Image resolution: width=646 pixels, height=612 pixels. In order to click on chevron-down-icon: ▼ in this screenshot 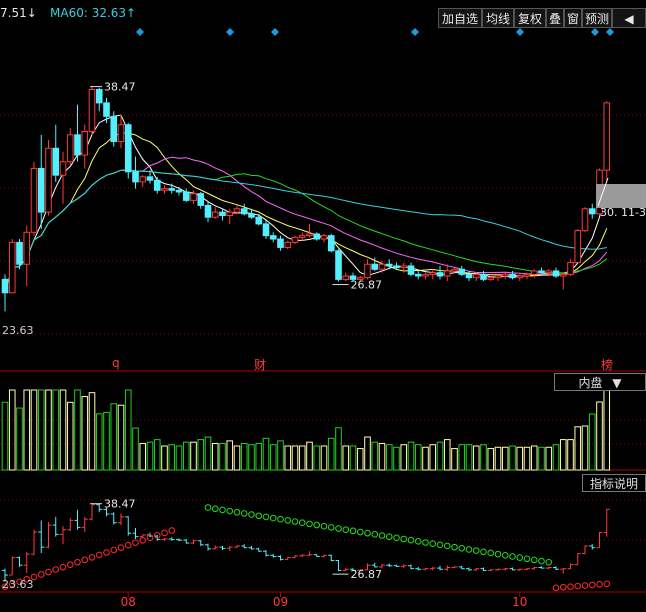, I will do `click(617, 383)`.